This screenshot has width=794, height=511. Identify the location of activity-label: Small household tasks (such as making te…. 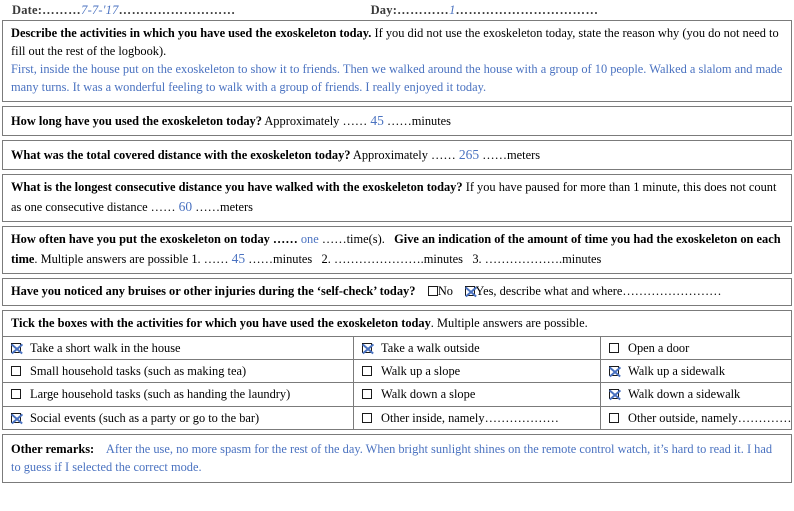
(138, 371).